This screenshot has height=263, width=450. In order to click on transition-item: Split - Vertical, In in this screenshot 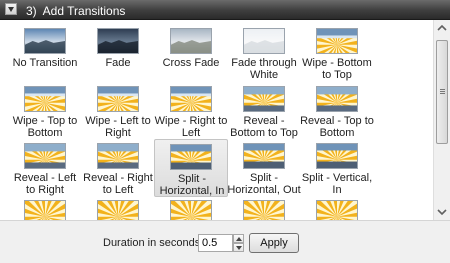, I will do `click(337, 168)`.